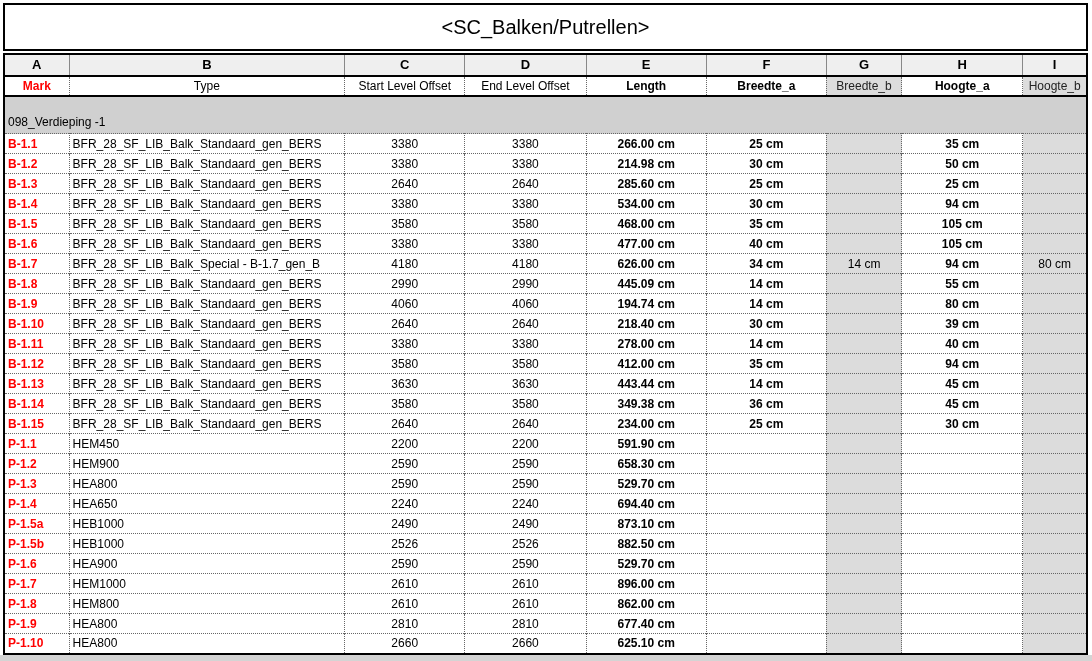 The image size is (1092, 661). I want to click on table-cell: B-1.13, so click(37, 383).